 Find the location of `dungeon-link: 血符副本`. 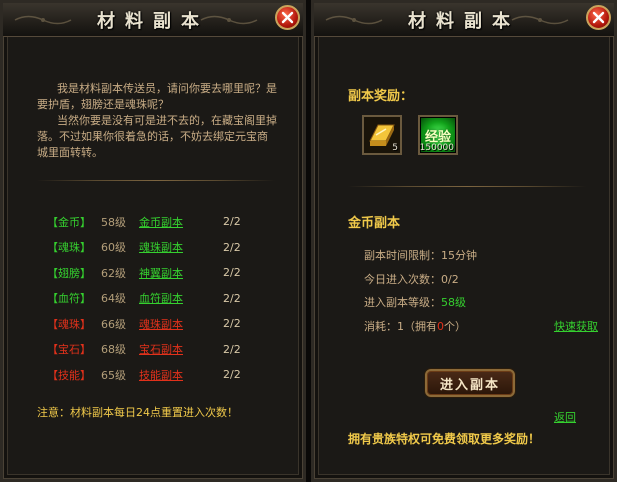

dungeon-link: 血符副本 is located at coordinates (181, 298).